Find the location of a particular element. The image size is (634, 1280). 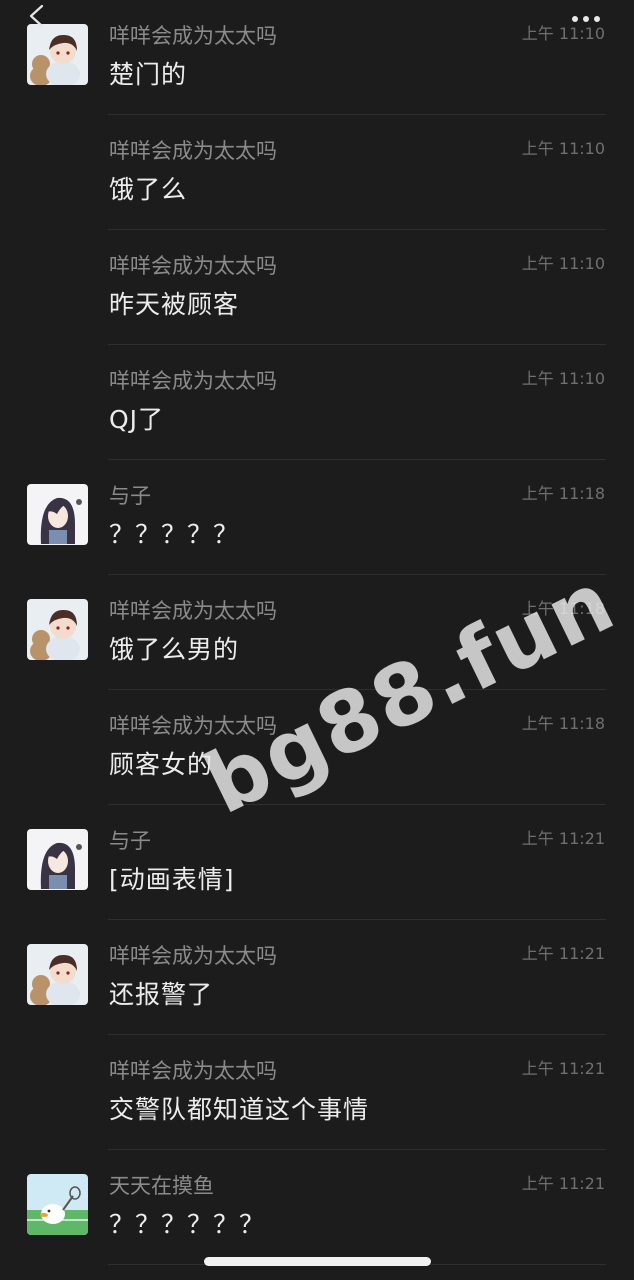

message-text: 饿了么 is located at coordinates (148, 188).